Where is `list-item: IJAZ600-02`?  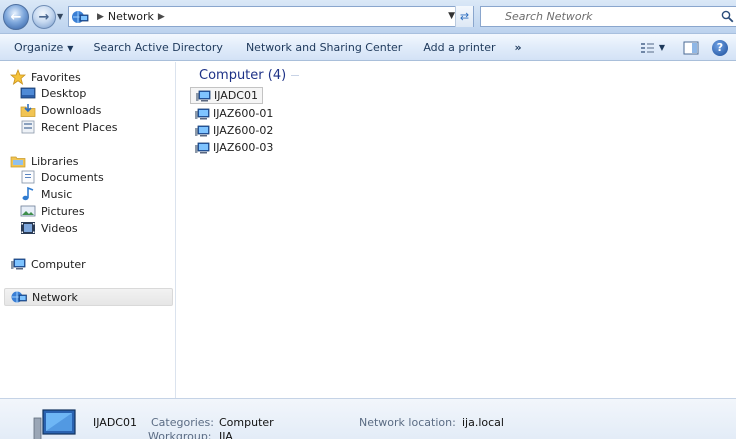 list-item: IJAZ600-02 is located at coordinates (233, 130).